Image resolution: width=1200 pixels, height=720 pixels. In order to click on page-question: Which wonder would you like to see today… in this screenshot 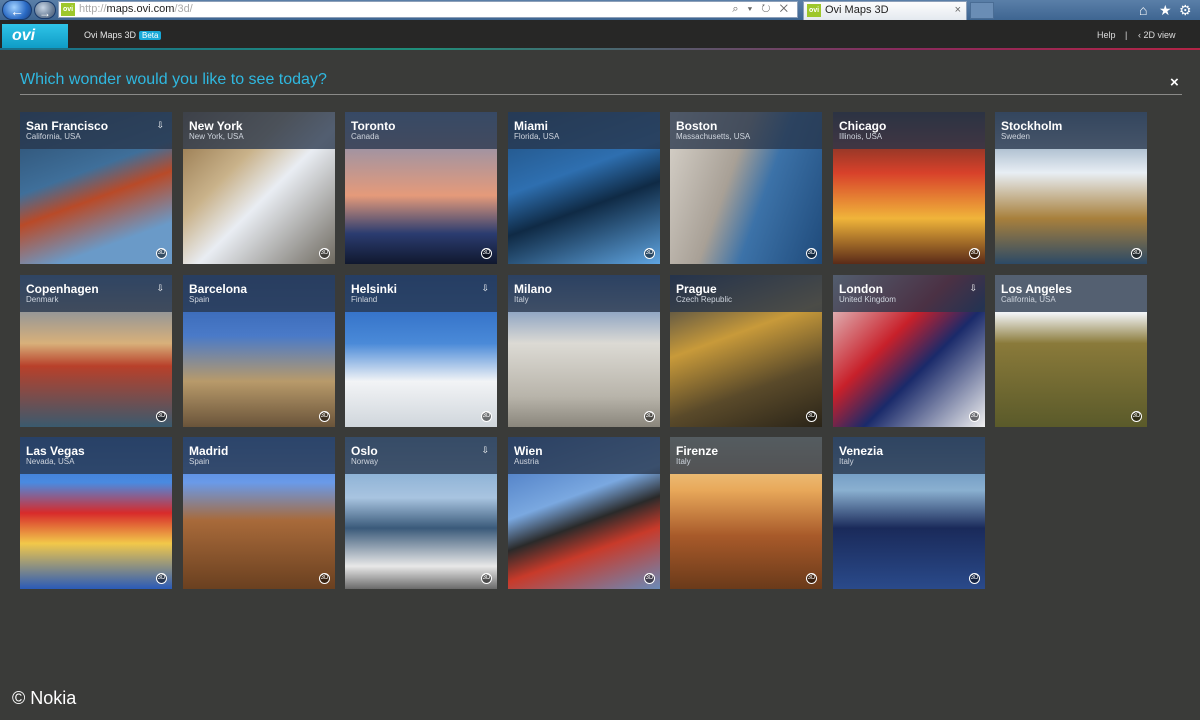, I will do `click(173, 79)`.